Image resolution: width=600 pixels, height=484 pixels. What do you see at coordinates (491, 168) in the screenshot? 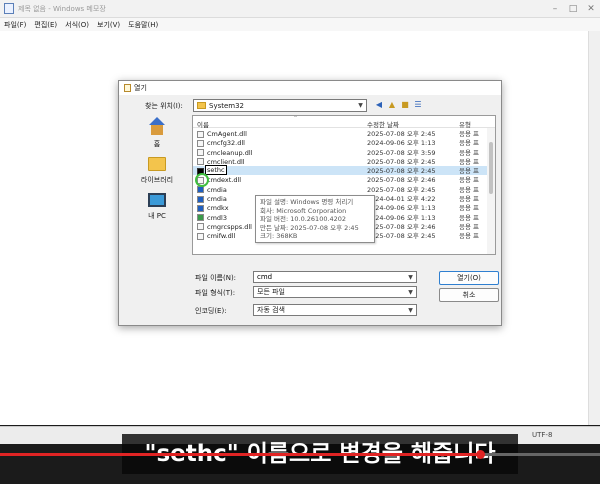
I see `scrollbar-thumb` at bounding box center [491, 168].